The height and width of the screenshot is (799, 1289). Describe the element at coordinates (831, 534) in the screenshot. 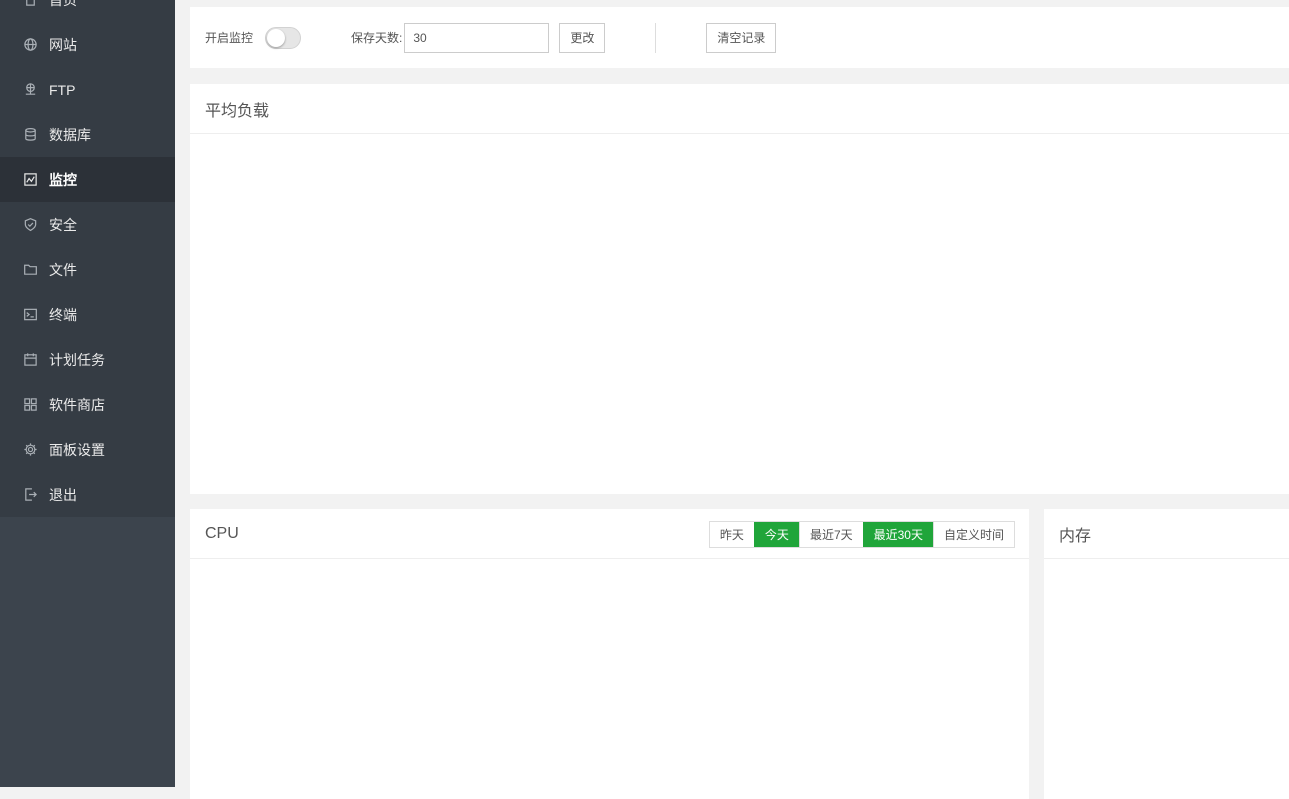

I see `range-last-7-days: 最近7天` at that location.